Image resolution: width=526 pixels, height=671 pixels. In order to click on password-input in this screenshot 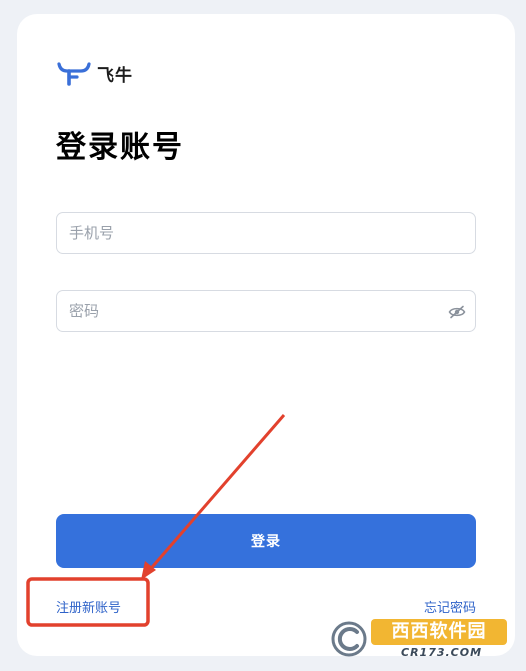, I will do `click(266, 311)`.